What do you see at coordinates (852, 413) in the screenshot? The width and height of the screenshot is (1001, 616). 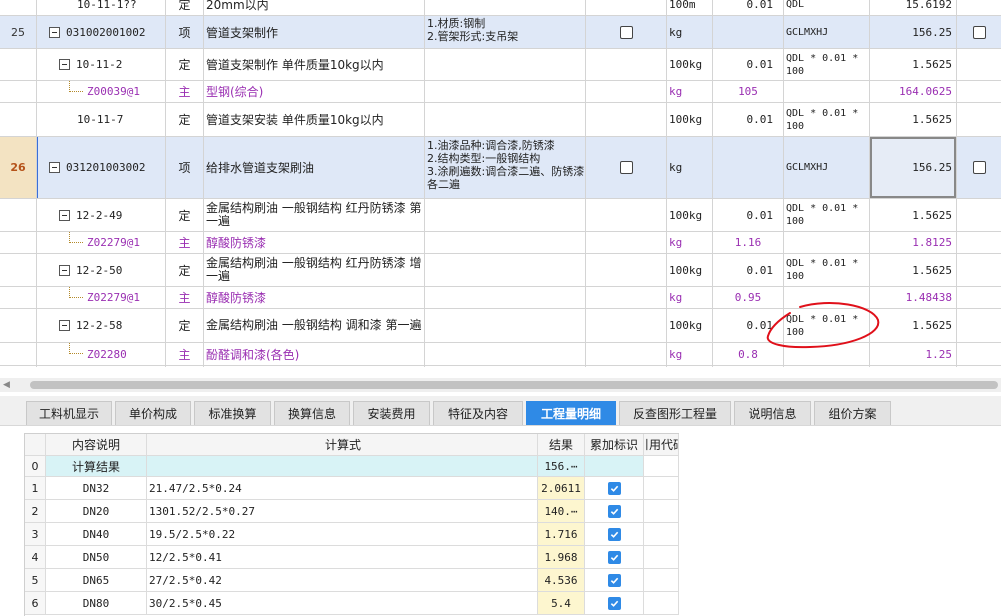 I see `tab-pricing-scheme: 组价方案` at bounding box center [852, 413].